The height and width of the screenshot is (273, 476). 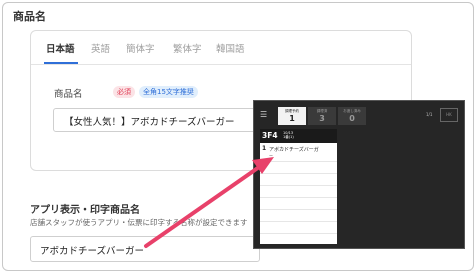 I want to click on pointer-arrow-icon, so click(x=209, y=202).